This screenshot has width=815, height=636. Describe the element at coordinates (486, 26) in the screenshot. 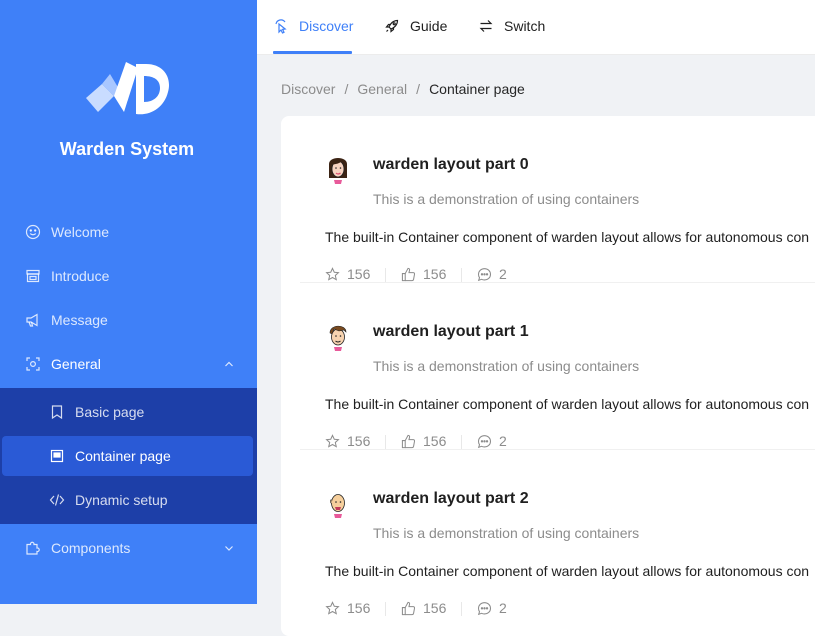

I see `swap-icon` at that location.